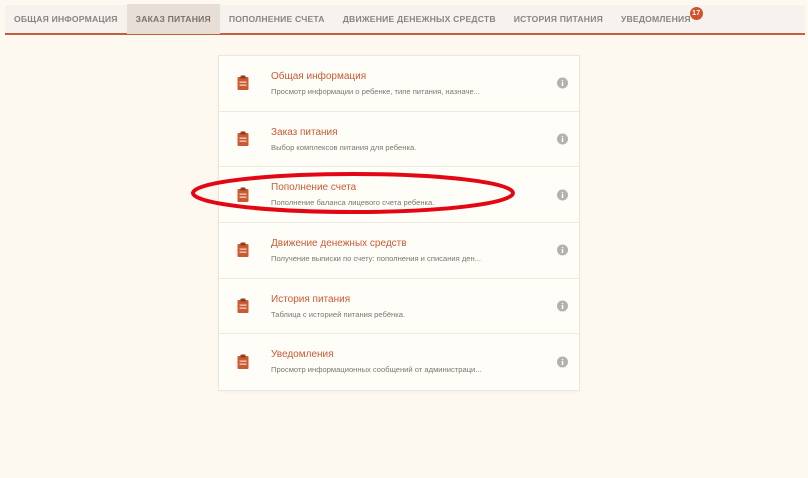  What do you see at coordinates (696, 13) in the screenshot?
I see `notification-count-badge: 17` at bounding box center [696, 13].